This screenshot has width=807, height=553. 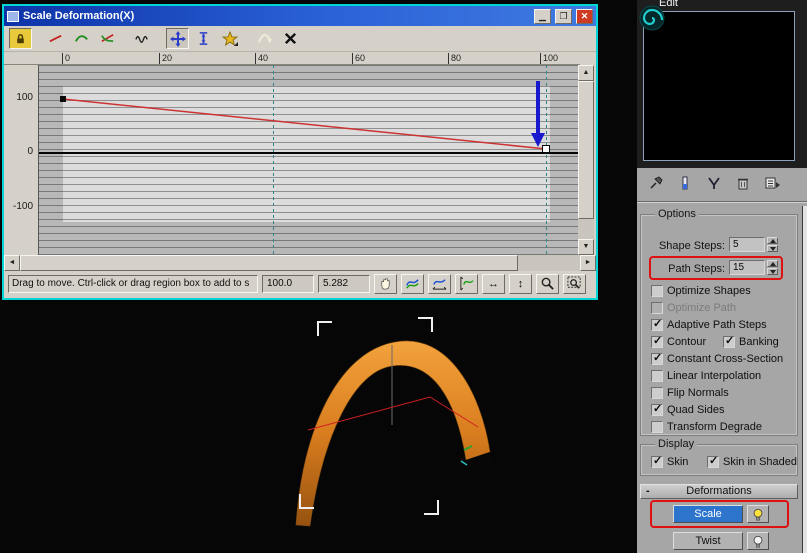 I want to click on scale-control-point-button, so click(x=203, y=38).